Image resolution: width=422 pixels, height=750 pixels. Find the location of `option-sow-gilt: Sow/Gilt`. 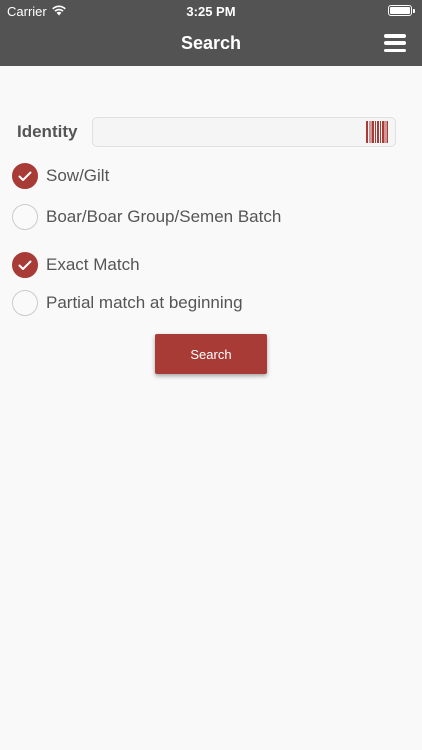

option-sow-gilt: Sow/Gilt is located at coordinates (60, 176).